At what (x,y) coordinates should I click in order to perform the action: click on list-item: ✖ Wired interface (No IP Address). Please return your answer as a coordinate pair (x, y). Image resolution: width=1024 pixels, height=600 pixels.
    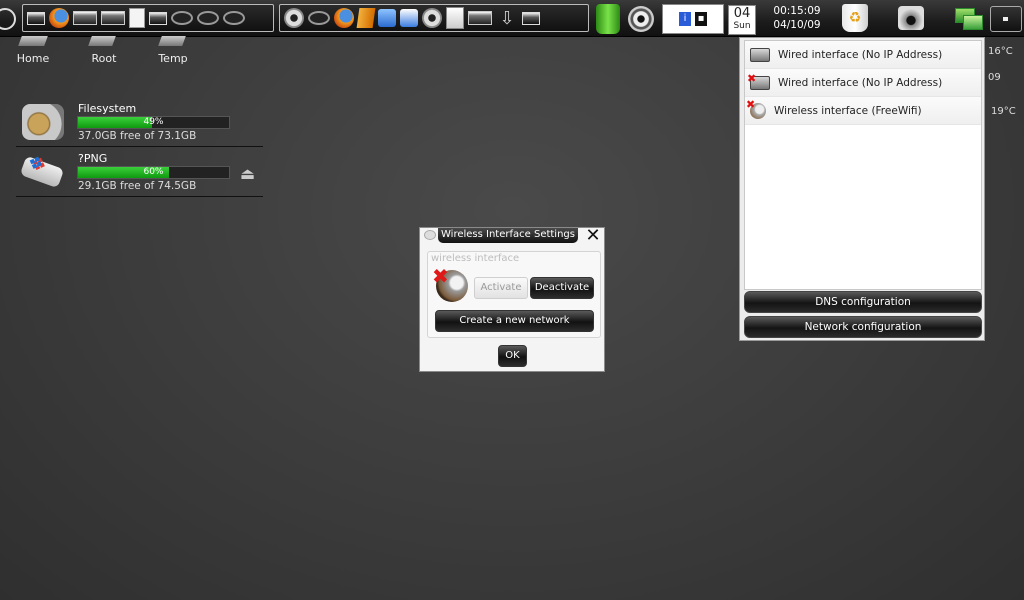
    Looking at the image, I should click on (863, 83).